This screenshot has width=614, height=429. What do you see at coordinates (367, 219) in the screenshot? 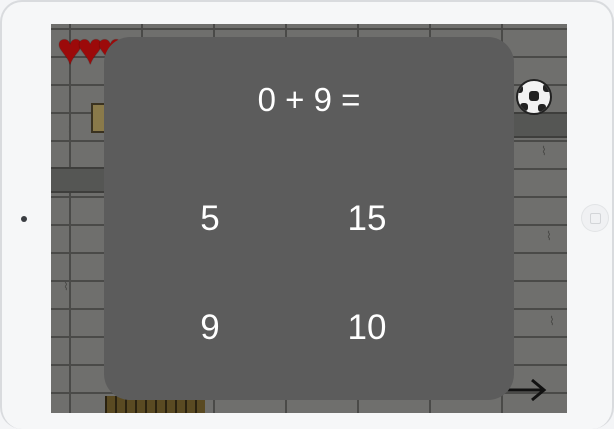
I see `answer-option: 15` at bounding box center [367, 219].